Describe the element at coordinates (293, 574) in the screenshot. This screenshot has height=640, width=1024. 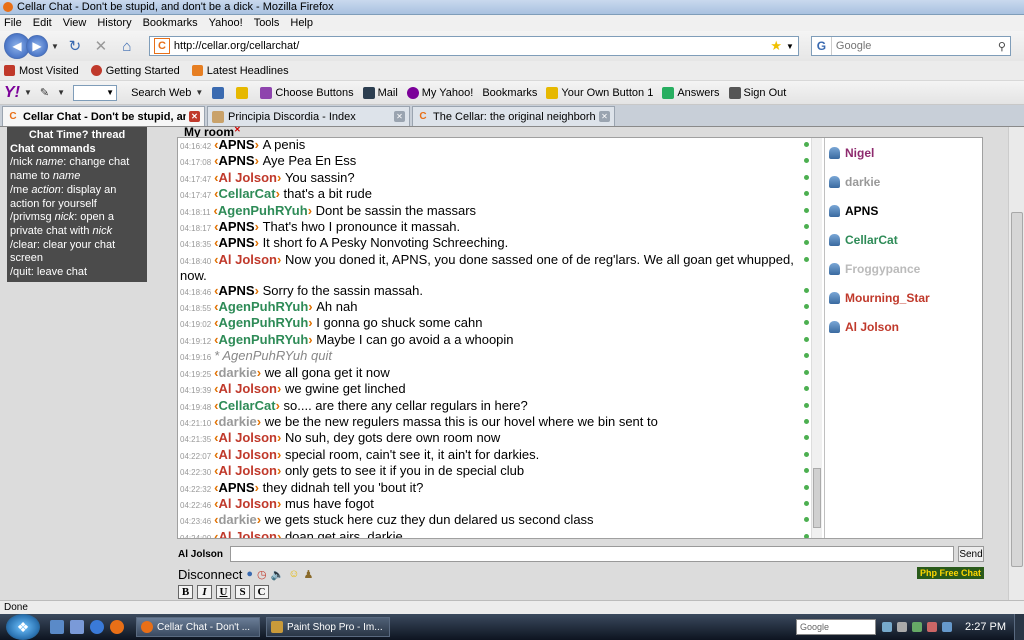
I see `smiley-icon: ☺` at that location.